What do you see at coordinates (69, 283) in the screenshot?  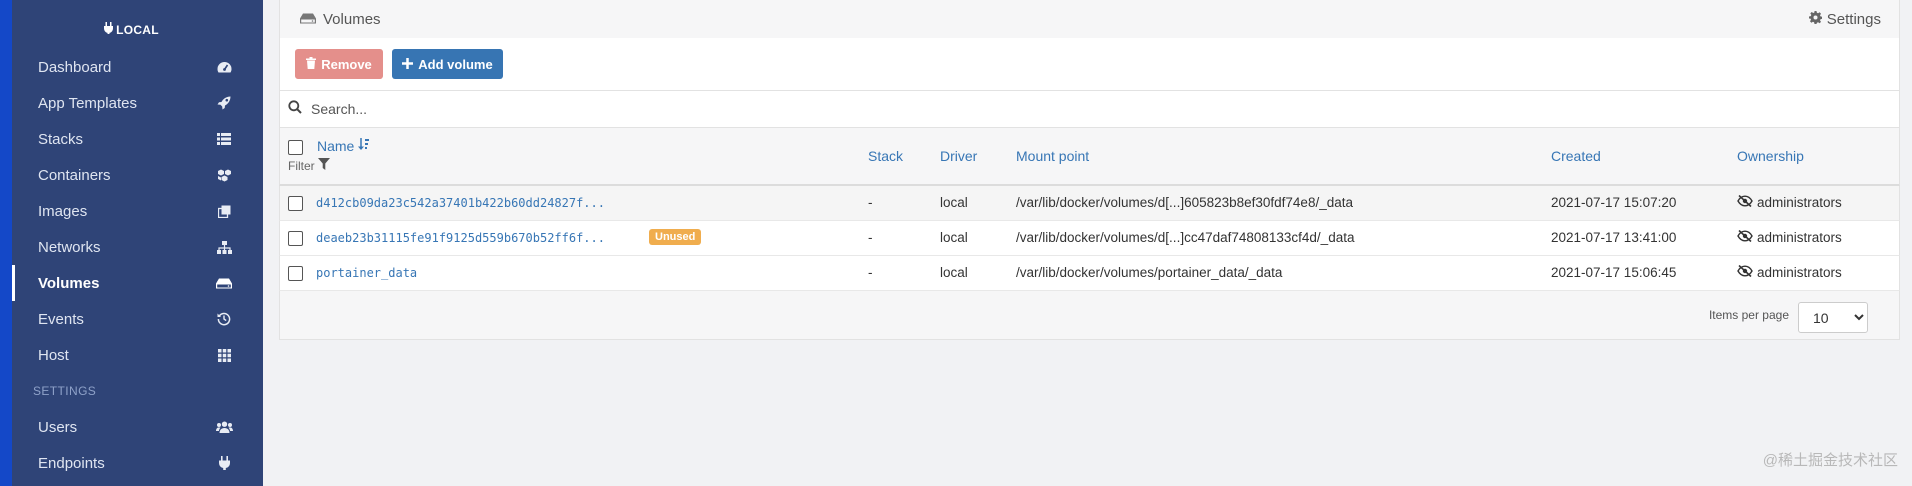 I see `sidebar-item-label: Volumes` at bounding box center [69, 283].